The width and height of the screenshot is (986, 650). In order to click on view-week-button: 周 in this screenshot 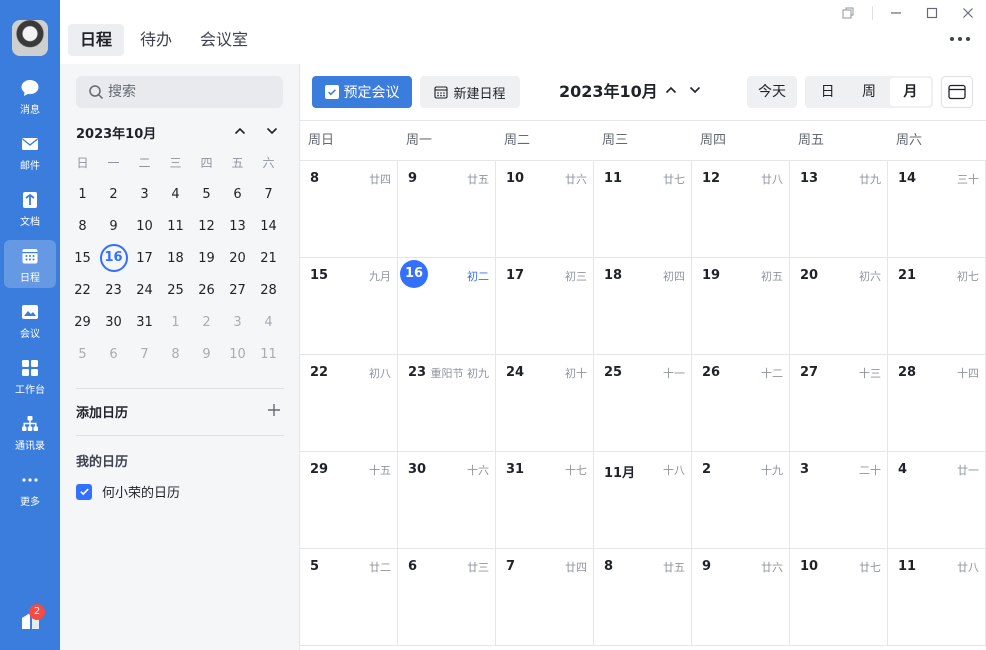, I will do `click(868, 92)`.